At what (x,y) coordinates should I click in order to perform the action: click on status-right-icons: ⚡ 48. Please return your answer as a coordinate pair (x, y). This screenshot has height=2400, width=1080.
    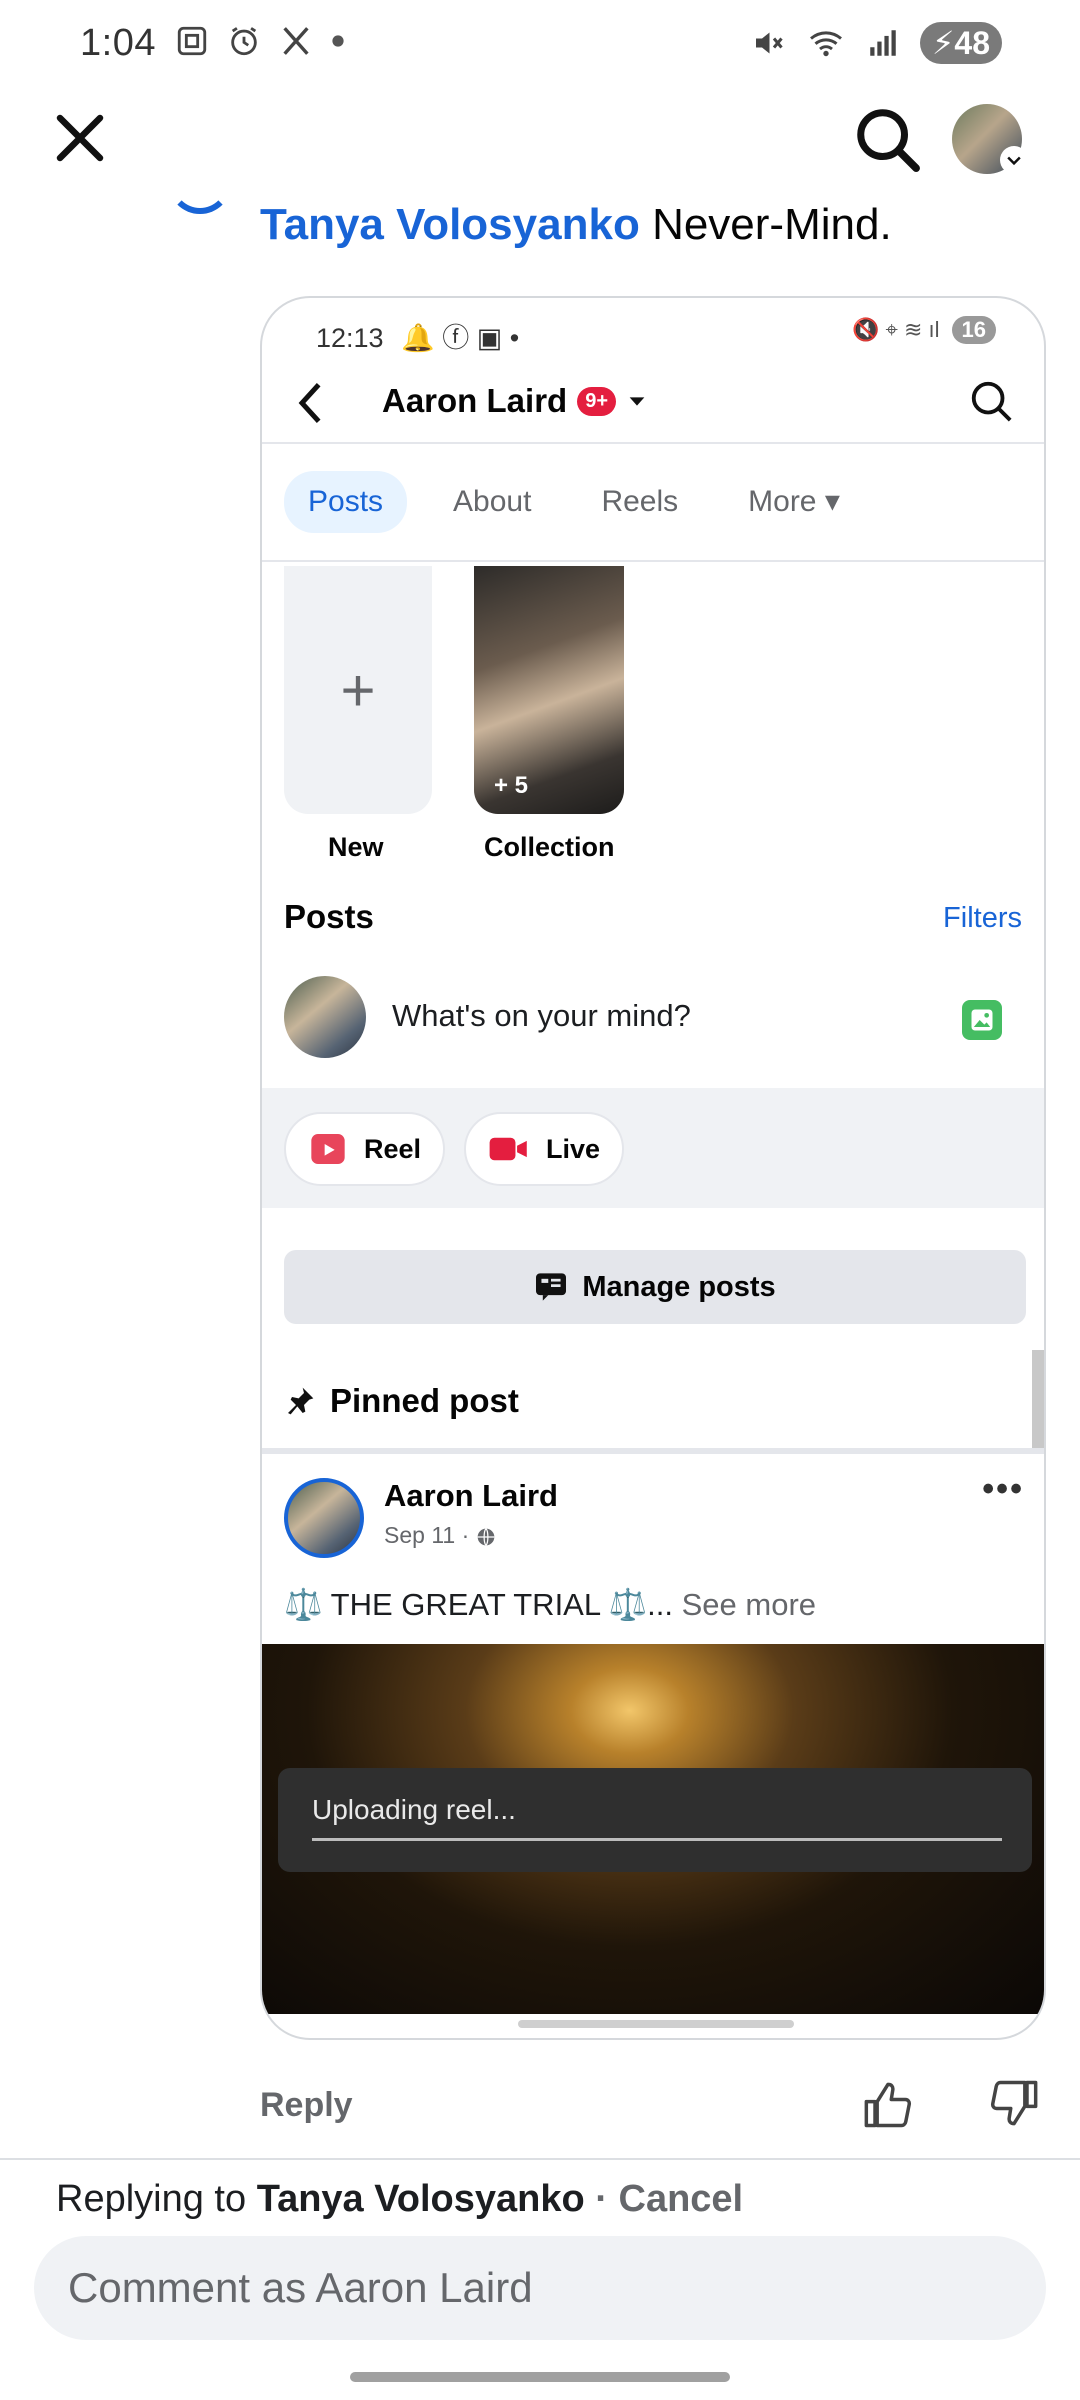
    Looking at the image, I should click on (876, 43).